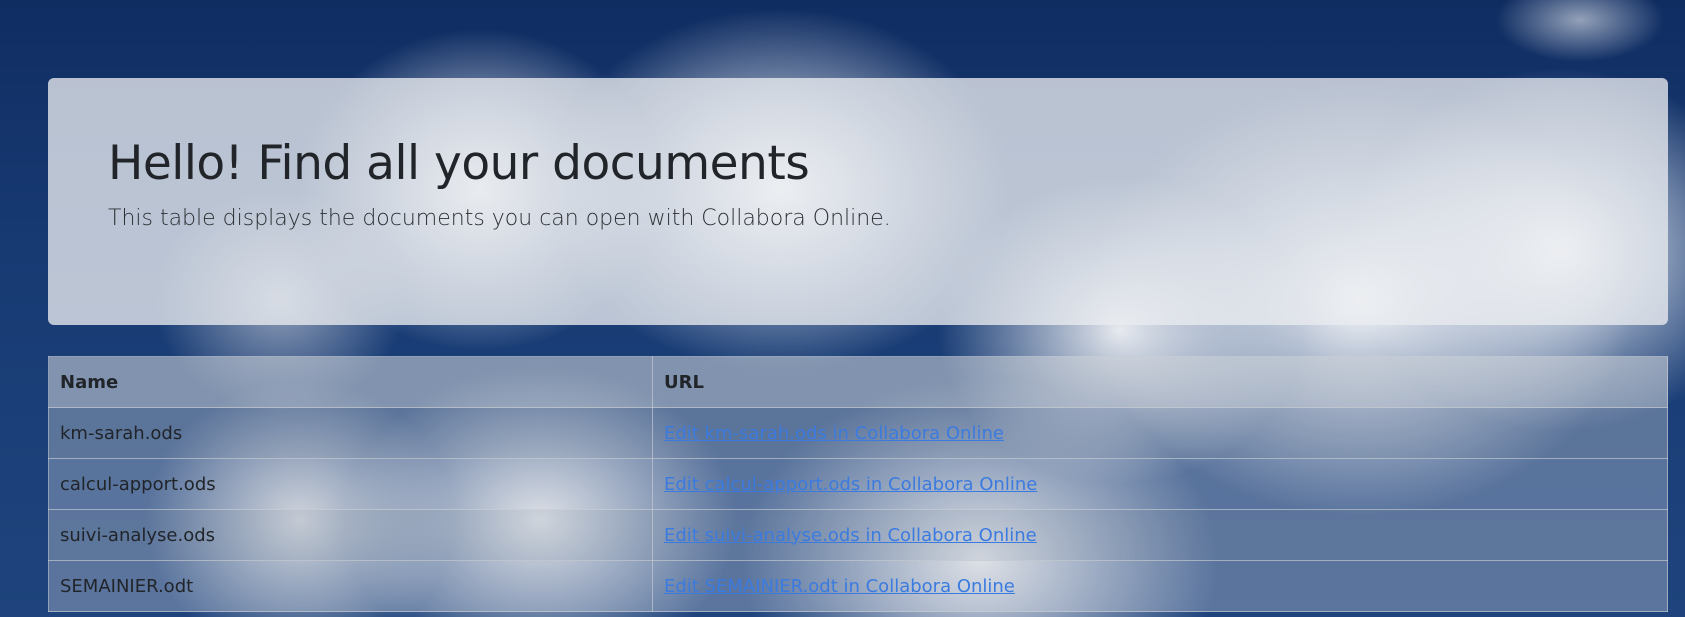 This screenshot has width=1685, height=617. I want to click on page-title: Hello! Find all your documents, so click(459, 163).